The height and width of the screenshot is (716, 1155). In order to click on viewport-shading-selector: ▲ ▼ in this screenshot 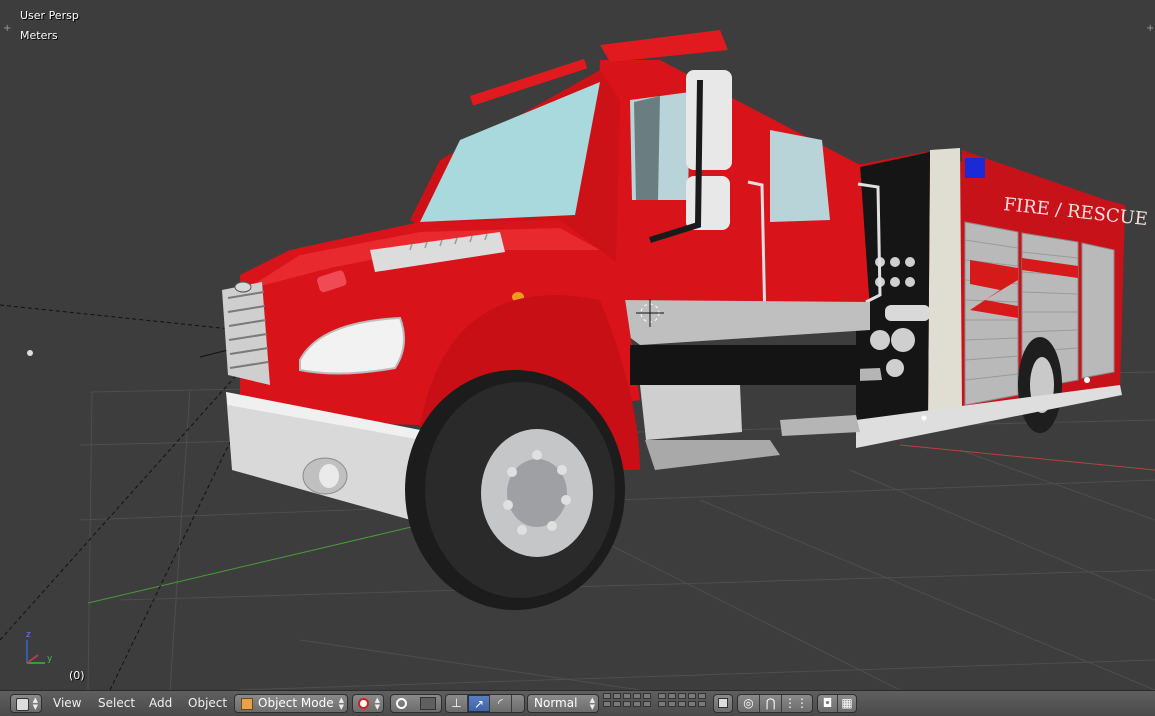, I will do `click(368, 703)`.